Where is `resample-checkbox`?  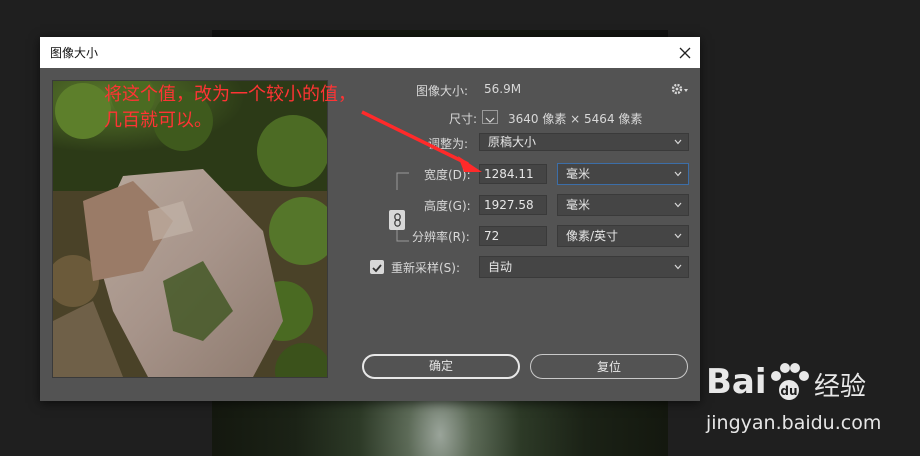
resample-checkbox is located at coordinates (377, 267).